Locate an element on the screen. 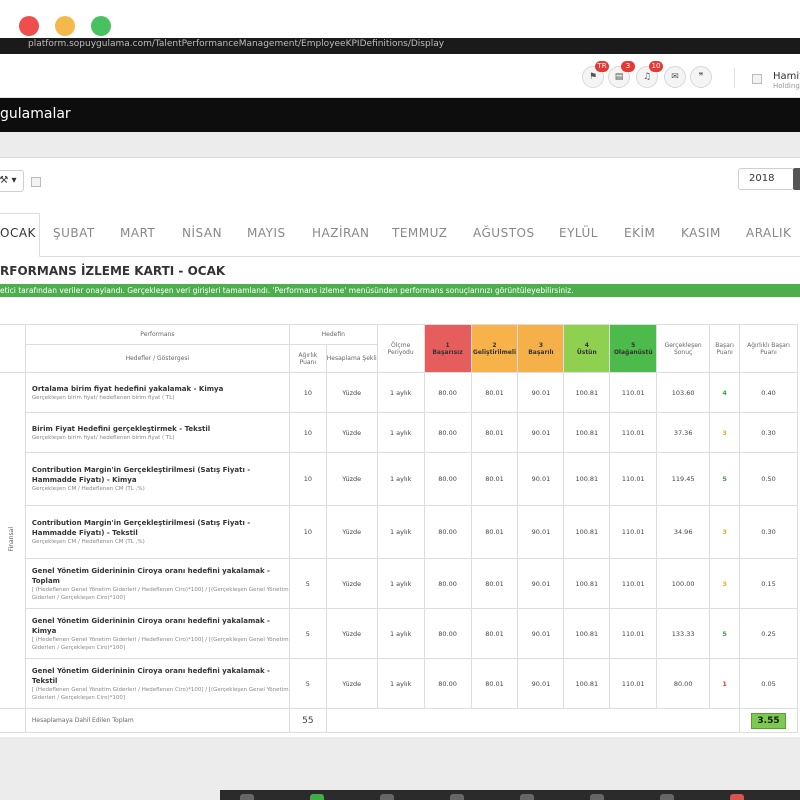  hedefler-header: Hedefler / Göstergesi is located at coordinates (157, 358).